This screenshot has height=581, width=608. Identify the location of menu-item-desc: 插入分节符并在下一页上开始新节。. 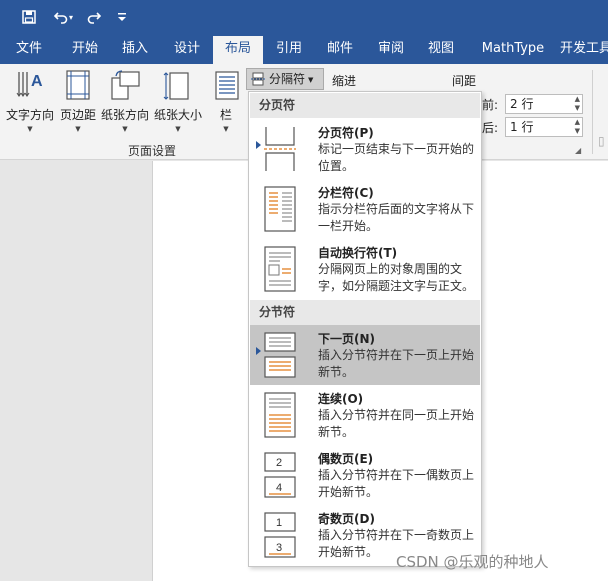
(396, 363).